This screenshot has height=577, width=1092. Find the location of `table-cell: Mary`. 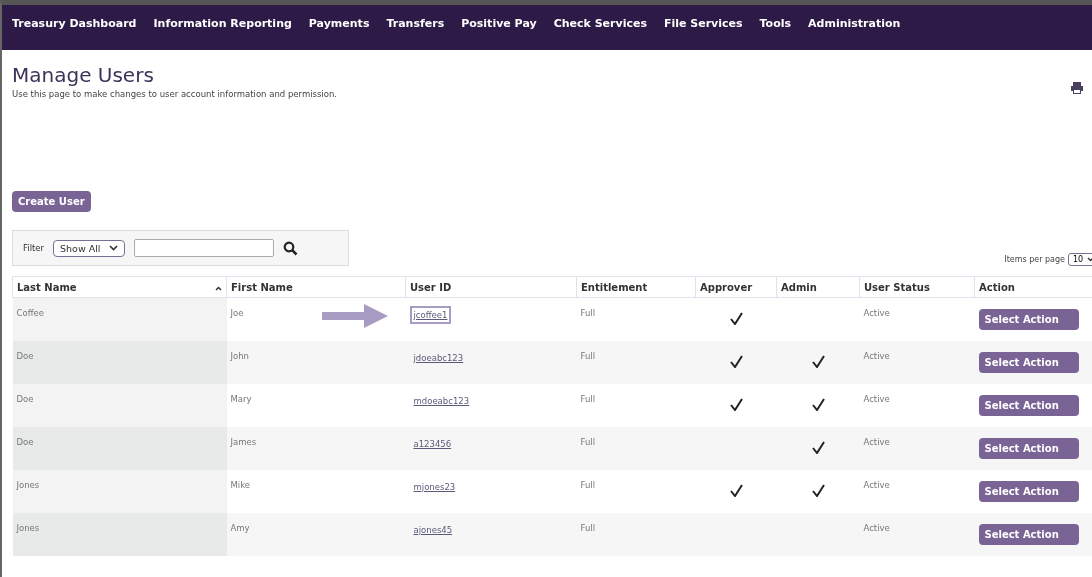

table-cell: Mary is located at coordinates (316, 405).